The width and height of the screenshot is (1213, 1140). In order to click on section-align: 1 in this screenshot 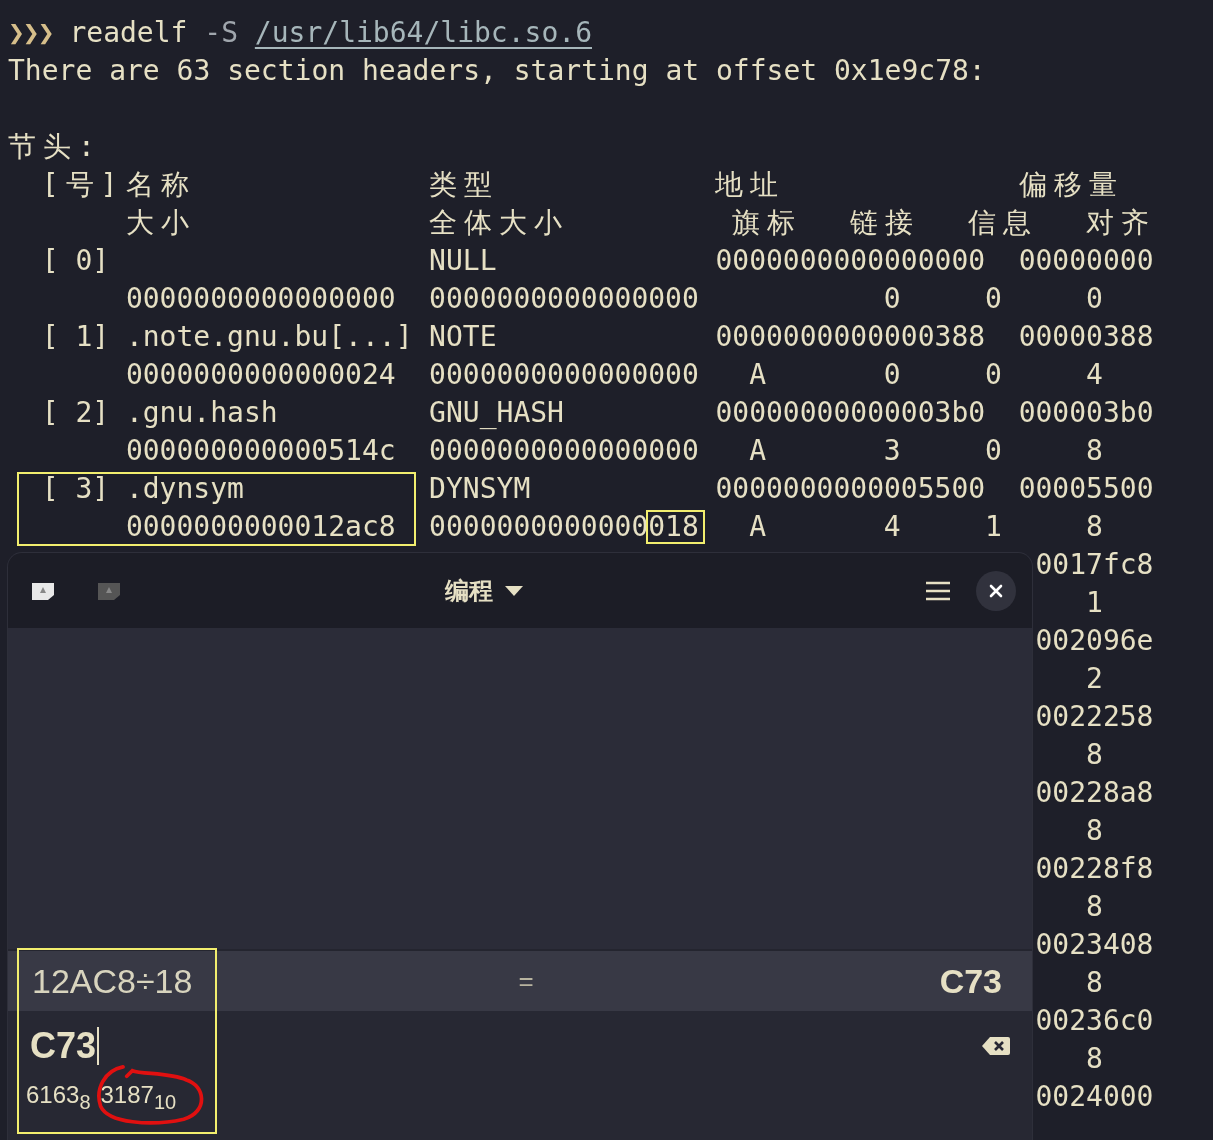, I will do `click(1094, 603)`.